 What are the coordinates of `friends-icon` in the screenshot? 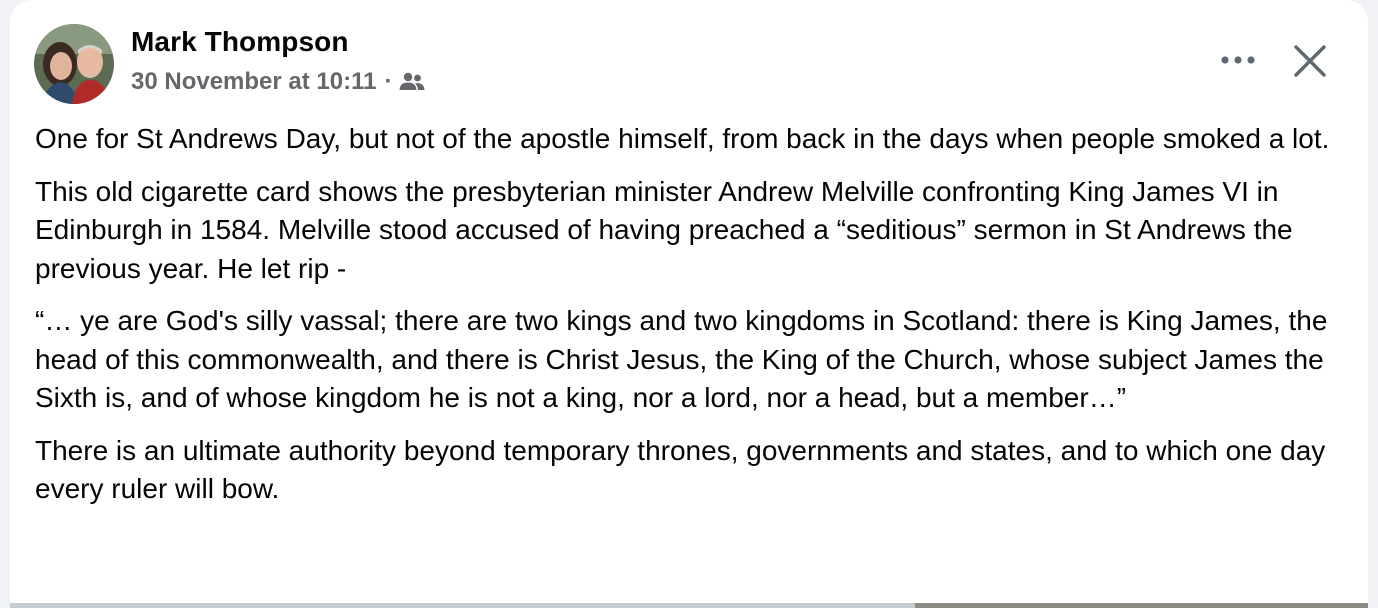 It's located at (412, 82).